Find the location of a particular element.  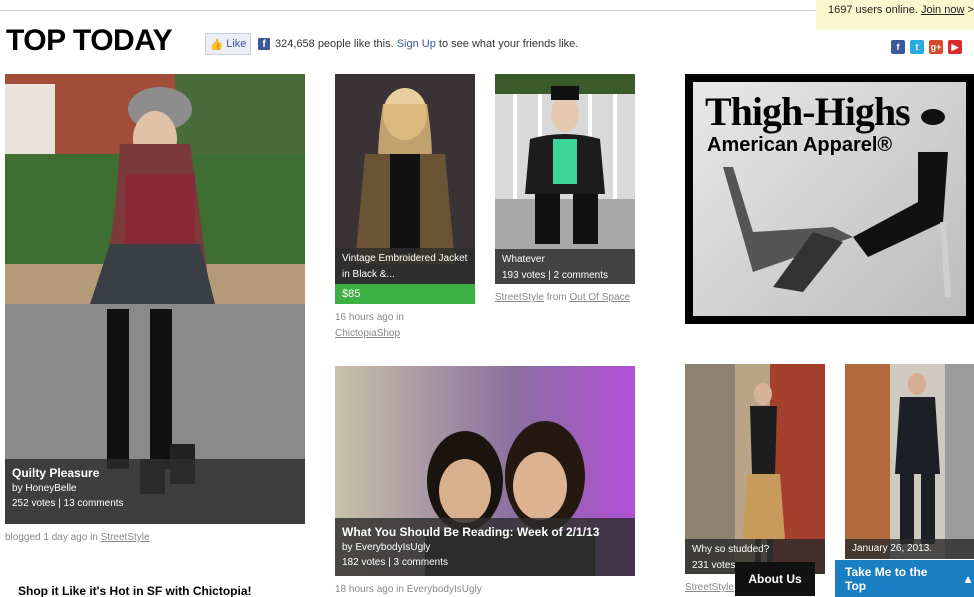

facebook-like-button: 👍 Like is located at coordinates (228, 44).